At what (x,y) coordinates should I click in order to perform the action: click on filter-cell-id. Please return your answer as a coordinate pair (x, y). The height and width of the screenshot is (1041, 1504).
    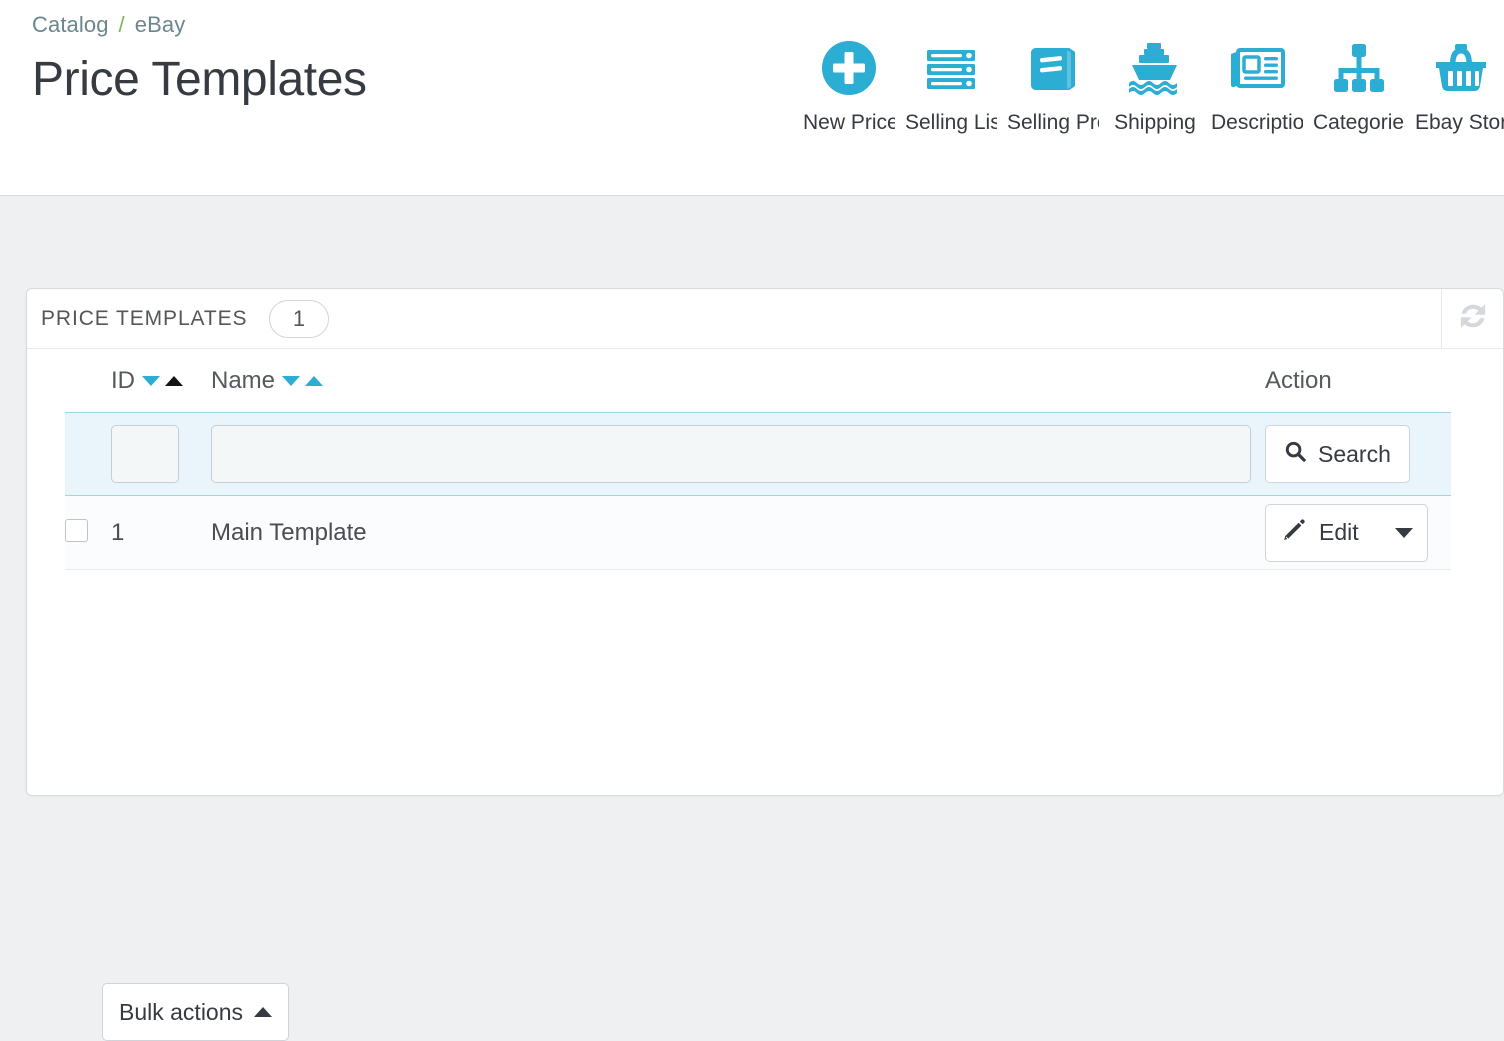
    Looking at the image, I should click on (161, 454).